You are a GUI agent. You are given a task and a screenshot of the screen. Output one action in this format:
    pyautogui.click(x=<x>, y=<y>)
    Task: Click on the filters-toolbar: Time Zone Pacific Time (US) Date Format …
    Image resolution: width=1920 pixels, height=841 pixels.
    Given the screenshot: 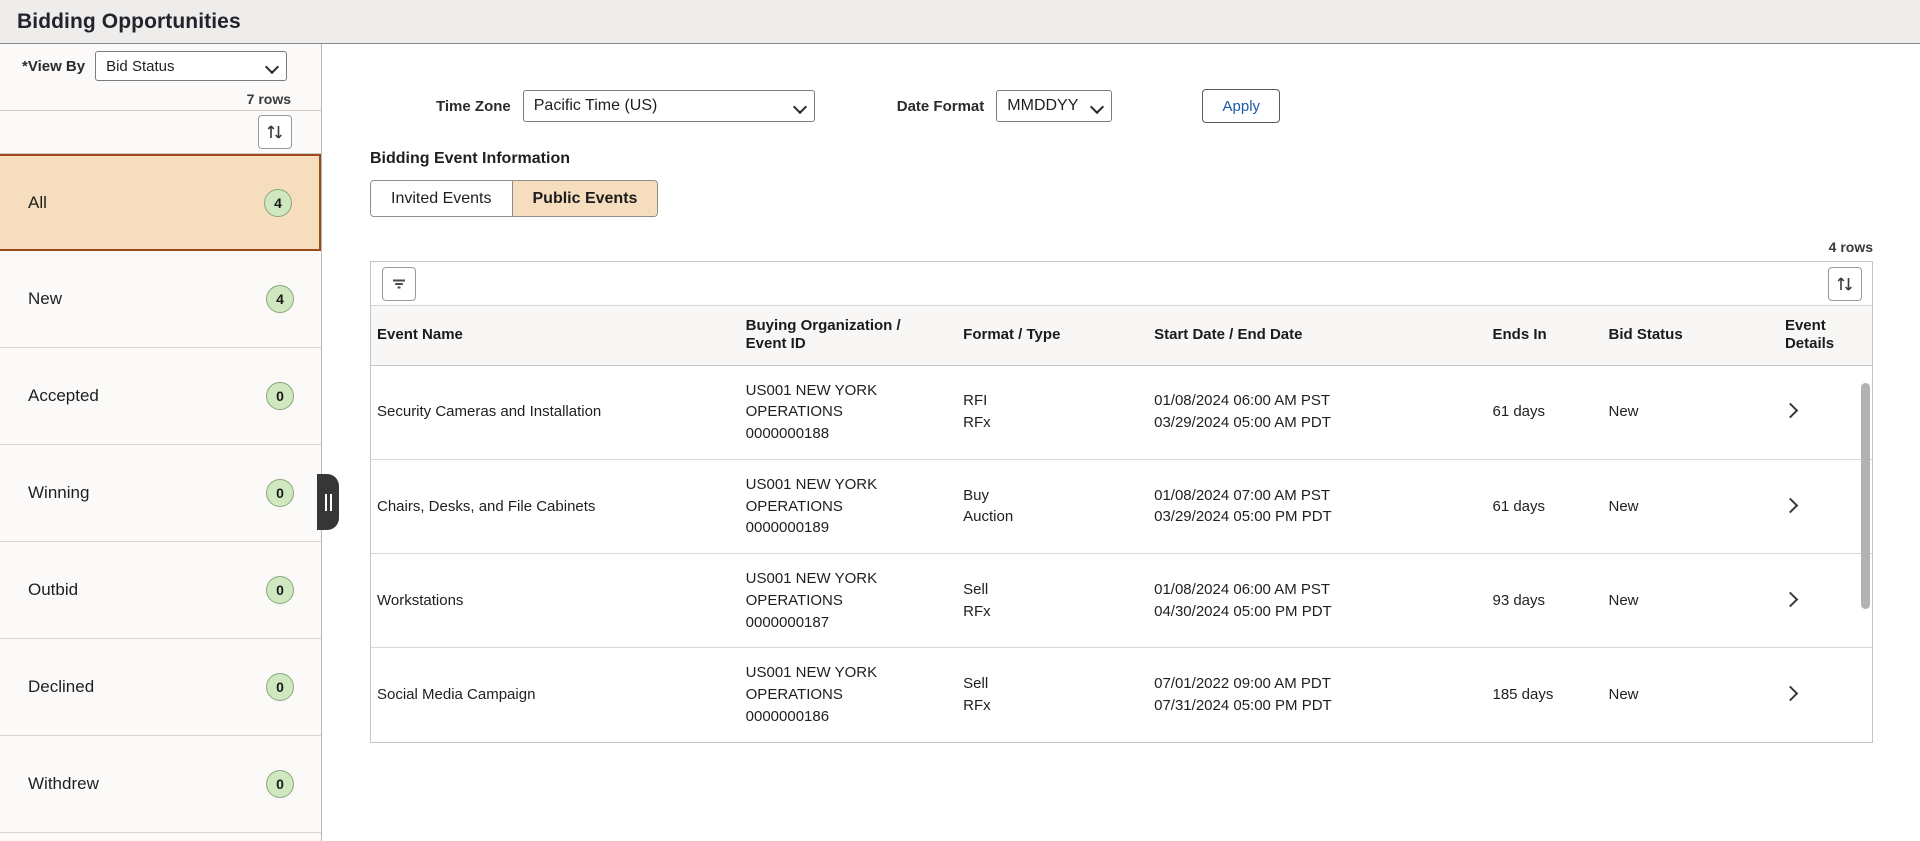 What is the action you would take?
    pyautogui.click(x=1121, y=84)
    